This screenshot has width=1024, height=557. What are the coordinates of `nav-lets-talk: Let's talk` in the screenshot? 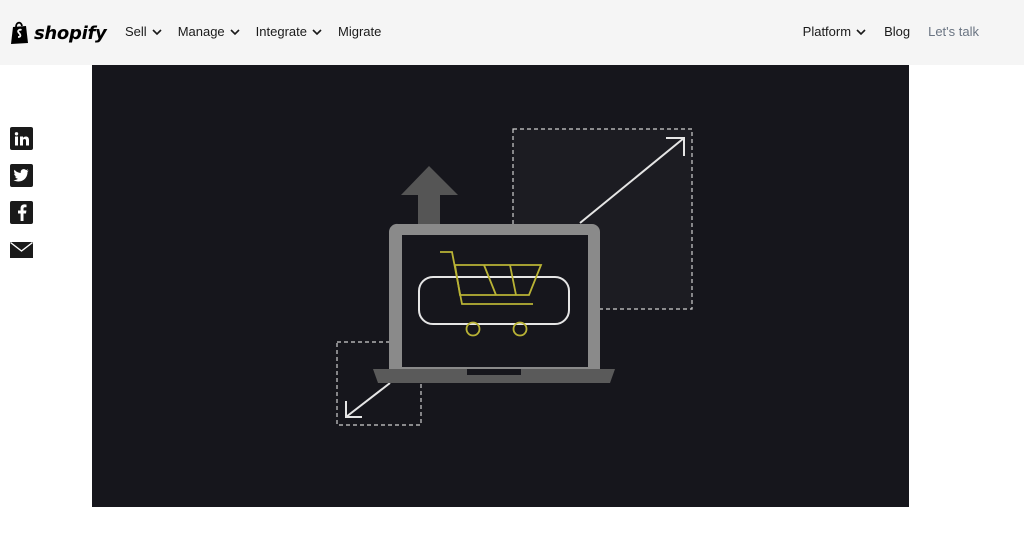 It's located at (953, 32).